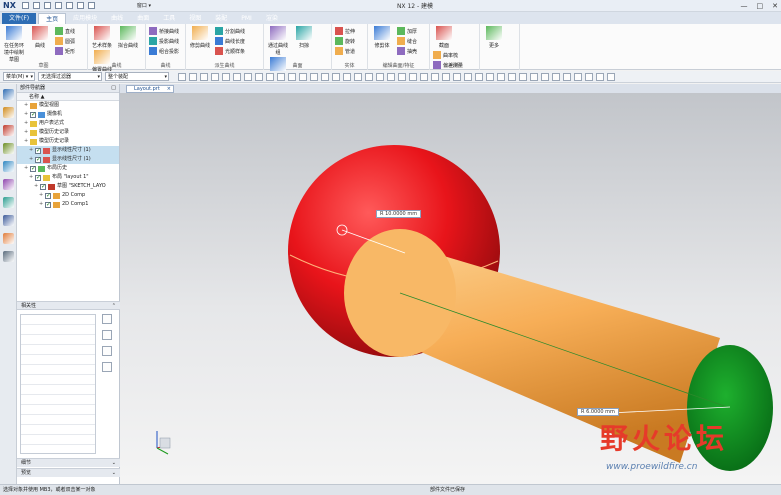 This screenshot has width=781, height=495. I want to click on minimize-button: —, so click(744, 6).